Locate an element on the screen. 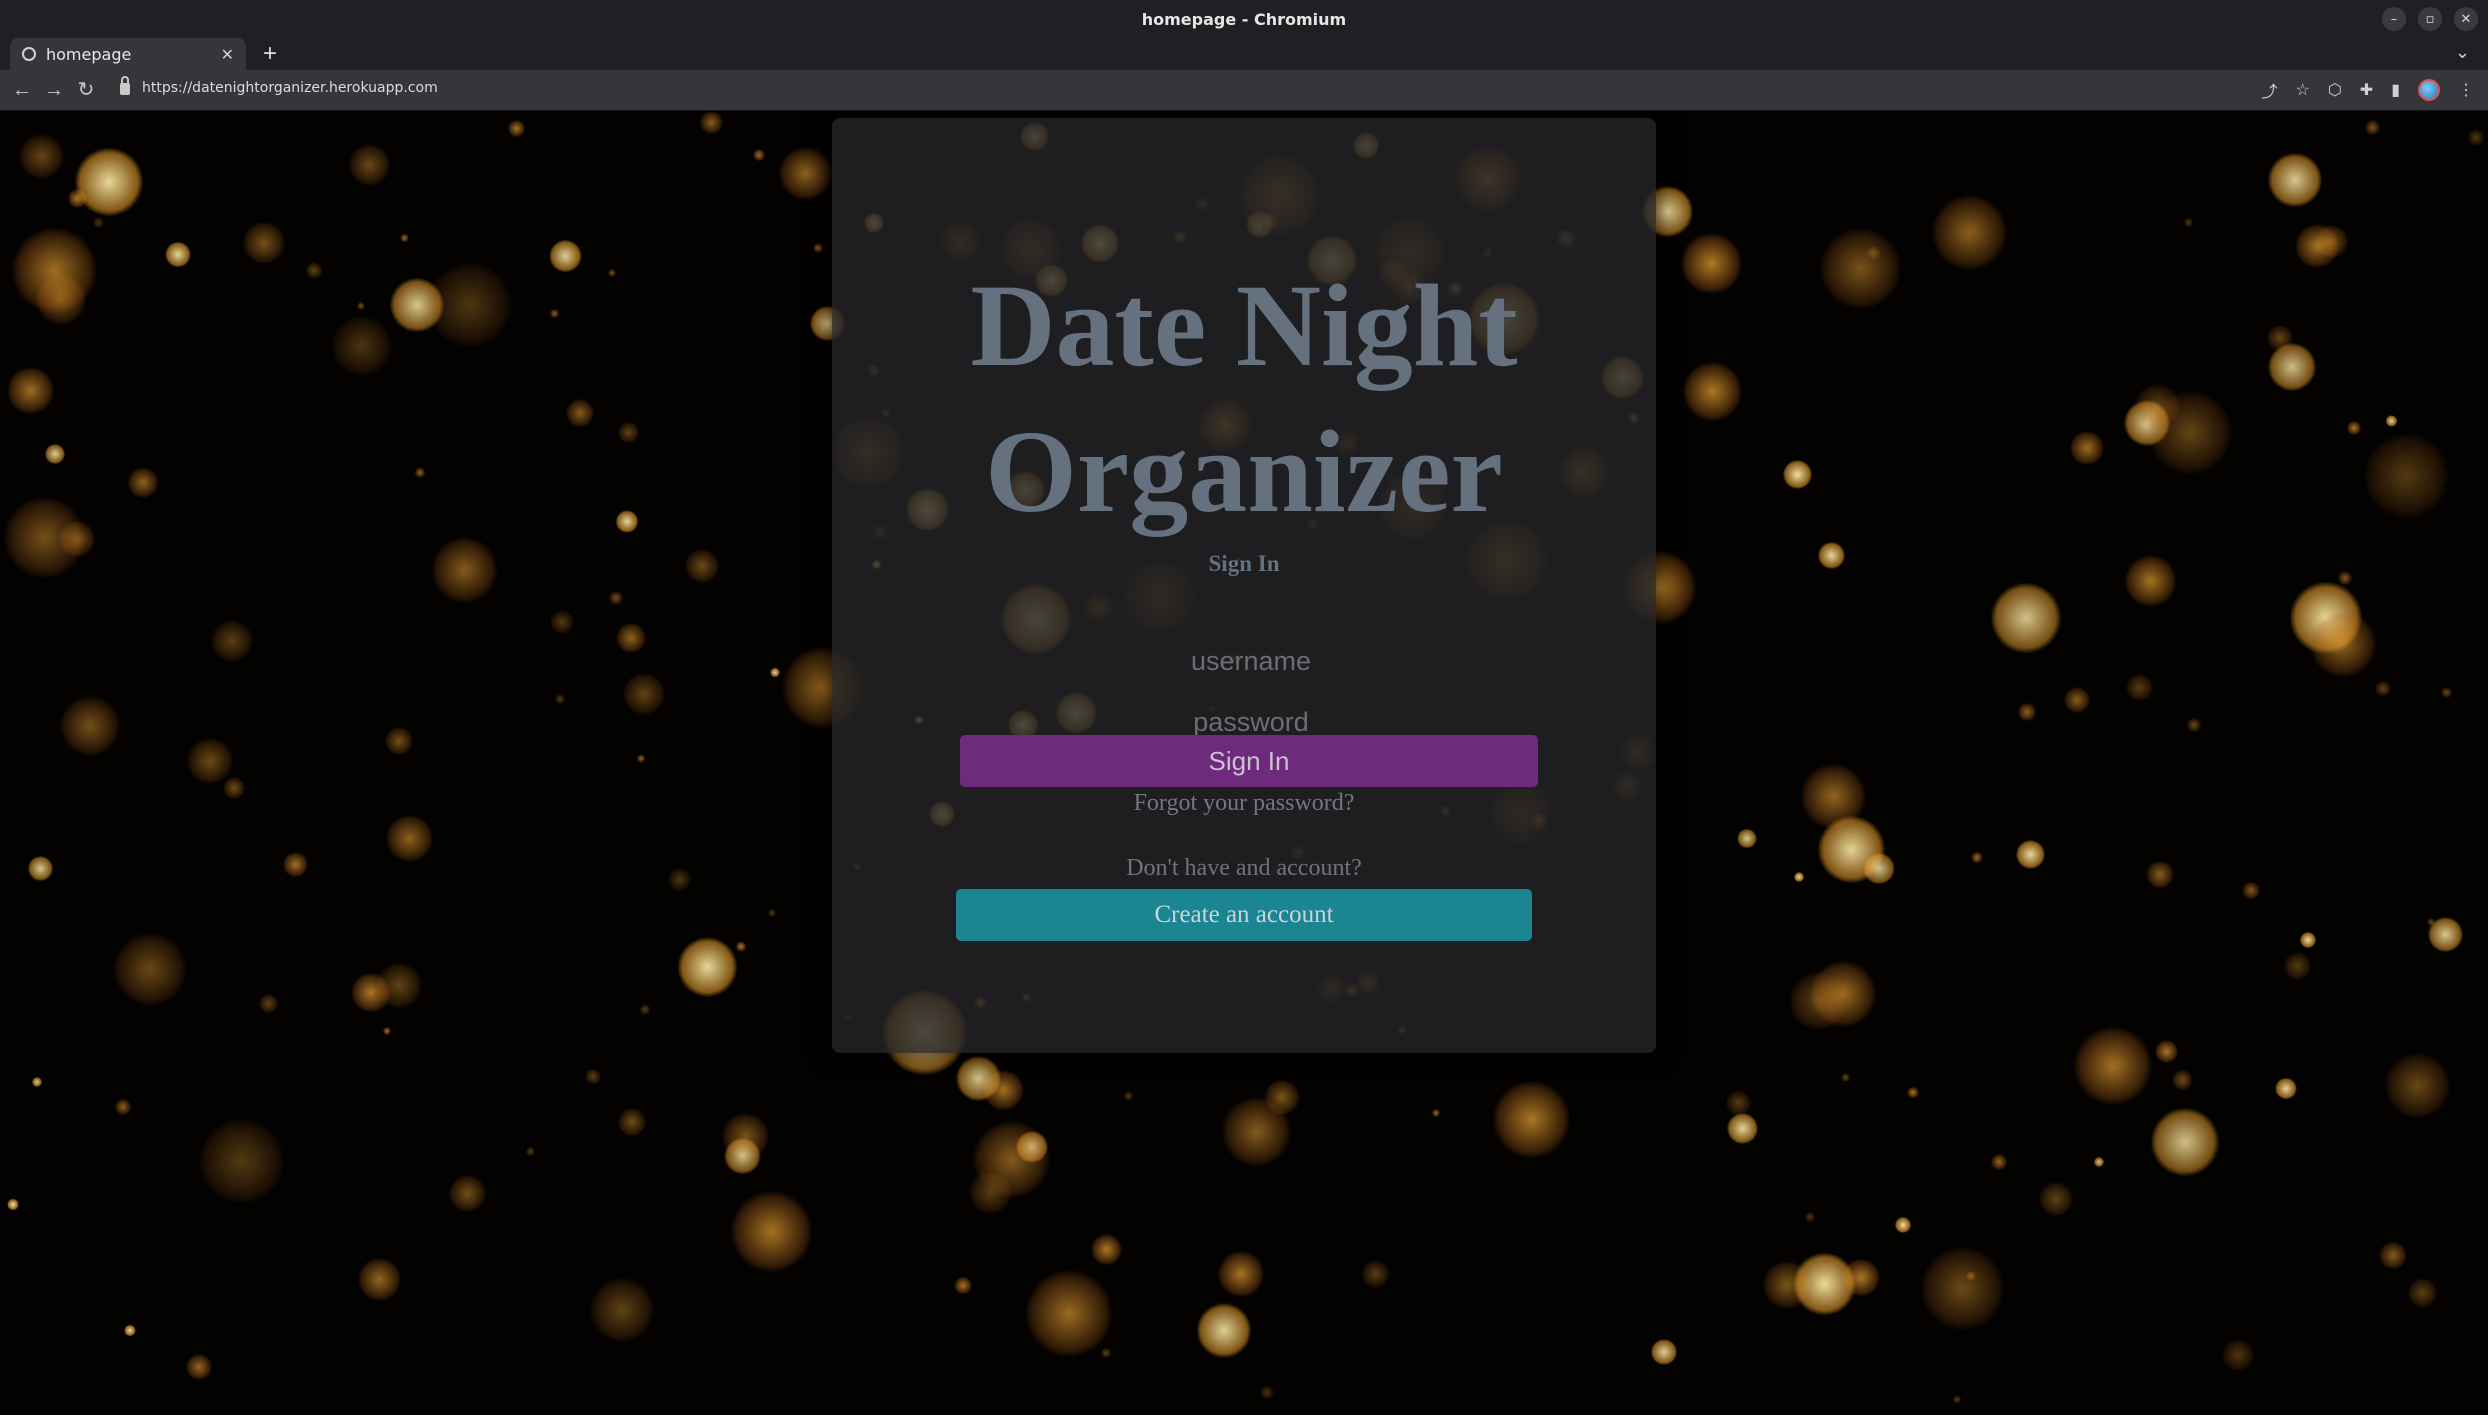 The image size is (2488, 1415). share-icon: ⤴ is located at coordinates (2269, 90).